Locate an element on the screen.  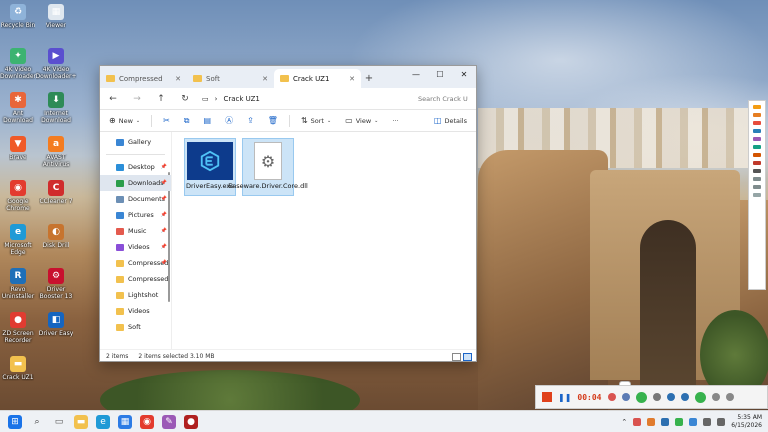
up-icon: ↑ is located at coordinates (161, 99).